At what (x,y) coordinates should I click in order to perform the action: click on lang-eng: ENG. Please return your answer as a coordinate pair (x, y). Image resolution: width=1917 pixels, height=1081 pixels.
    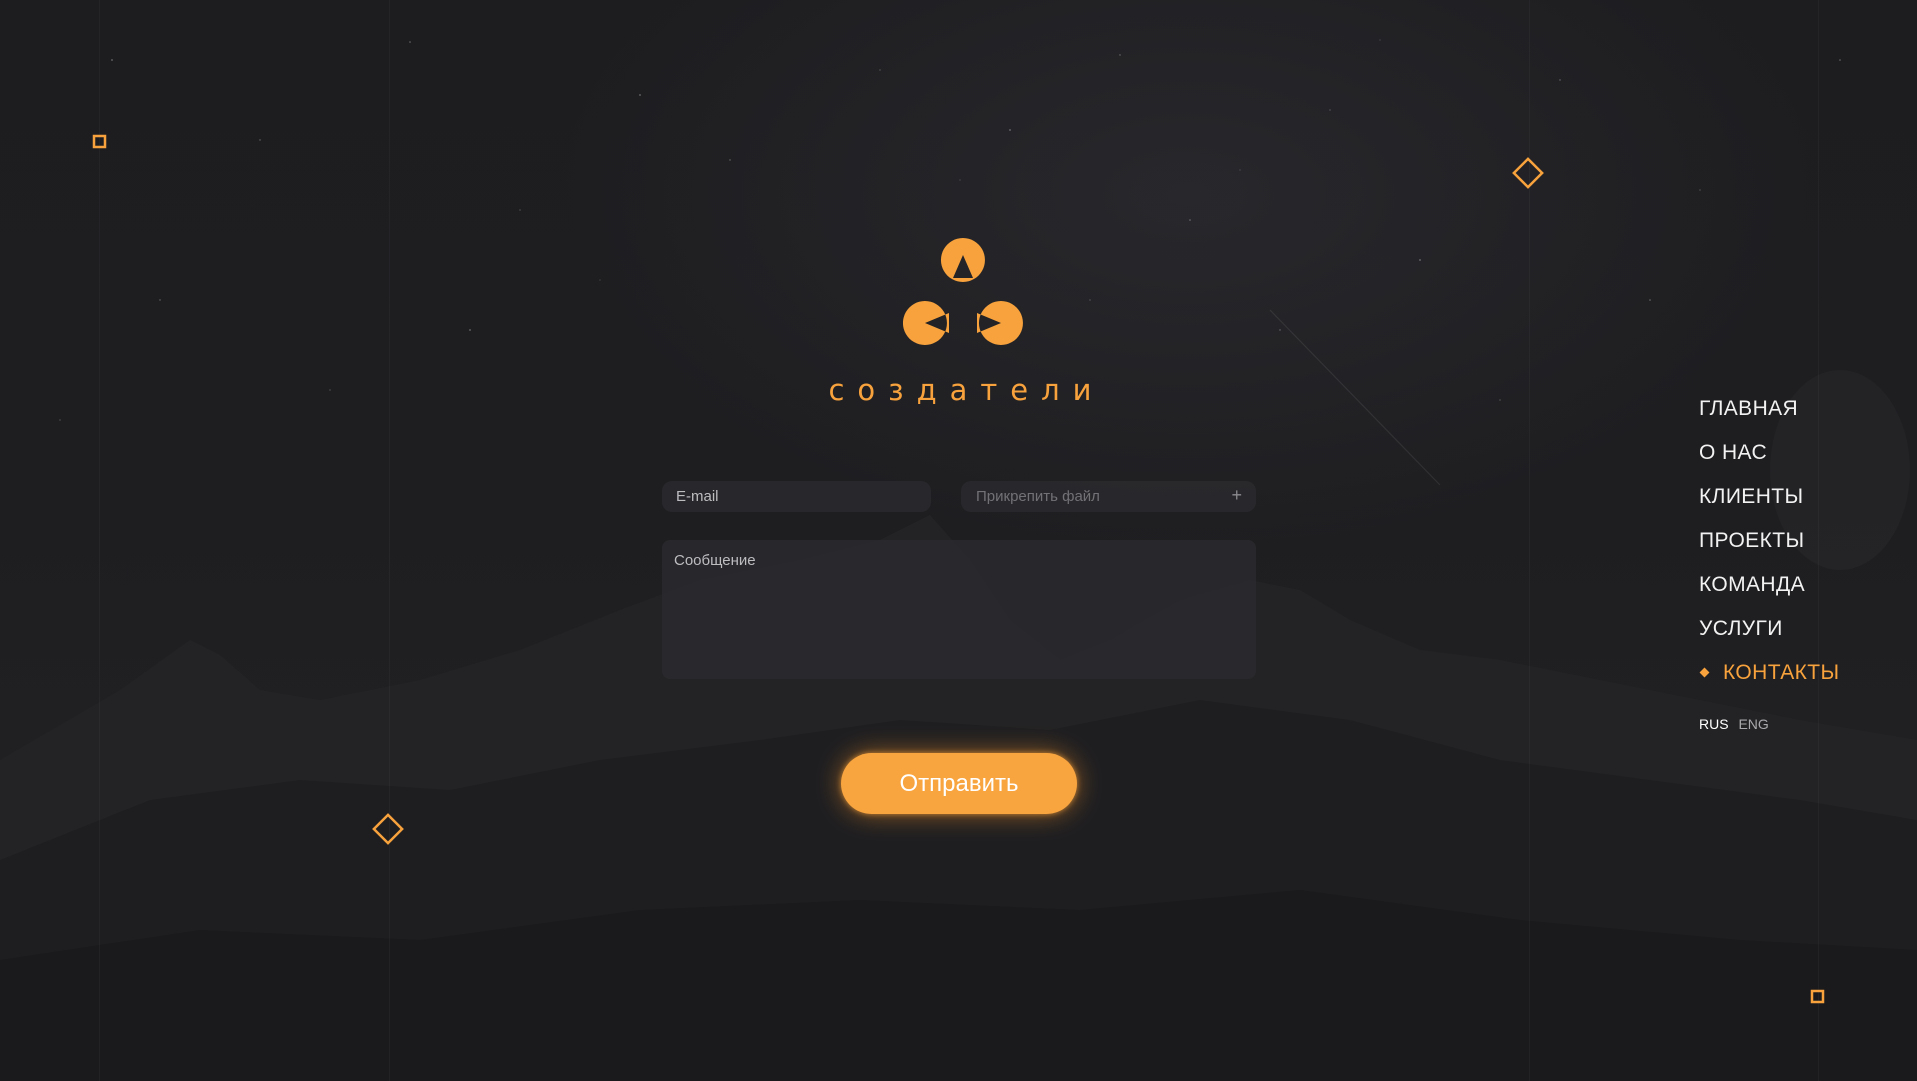
    Looking at the image, I should click on (1753, 724).